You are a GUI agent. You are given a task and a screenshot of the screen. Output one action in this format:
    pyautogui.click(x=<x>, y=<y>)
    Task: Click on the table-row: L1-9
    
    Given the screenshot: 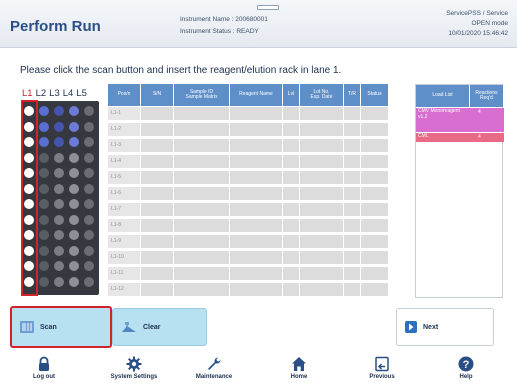 What is the action you would take?
    pyautogui.click(x=257, y=242)
    